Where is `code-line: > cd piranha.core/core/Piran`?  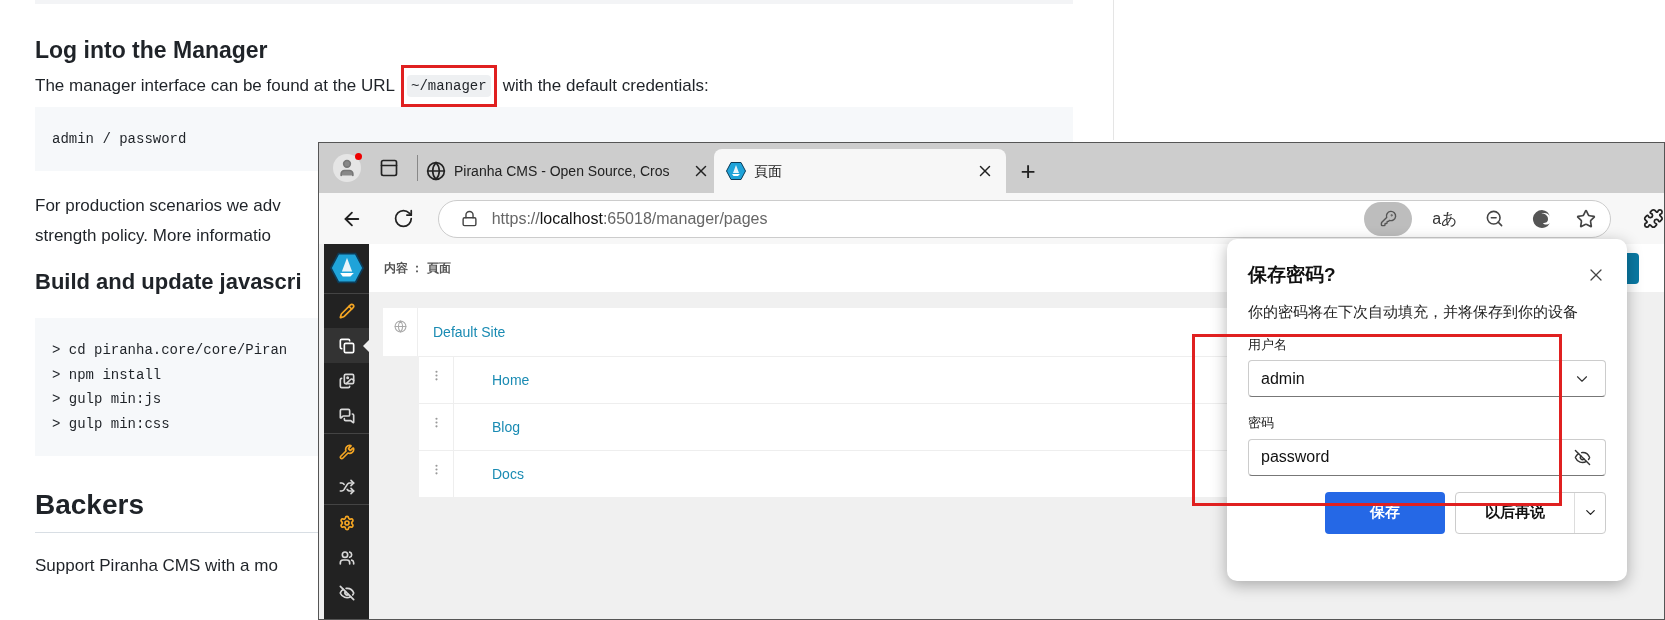 code-line: > cd piranha.core/core/Piran is located at coordinates (170, 350).